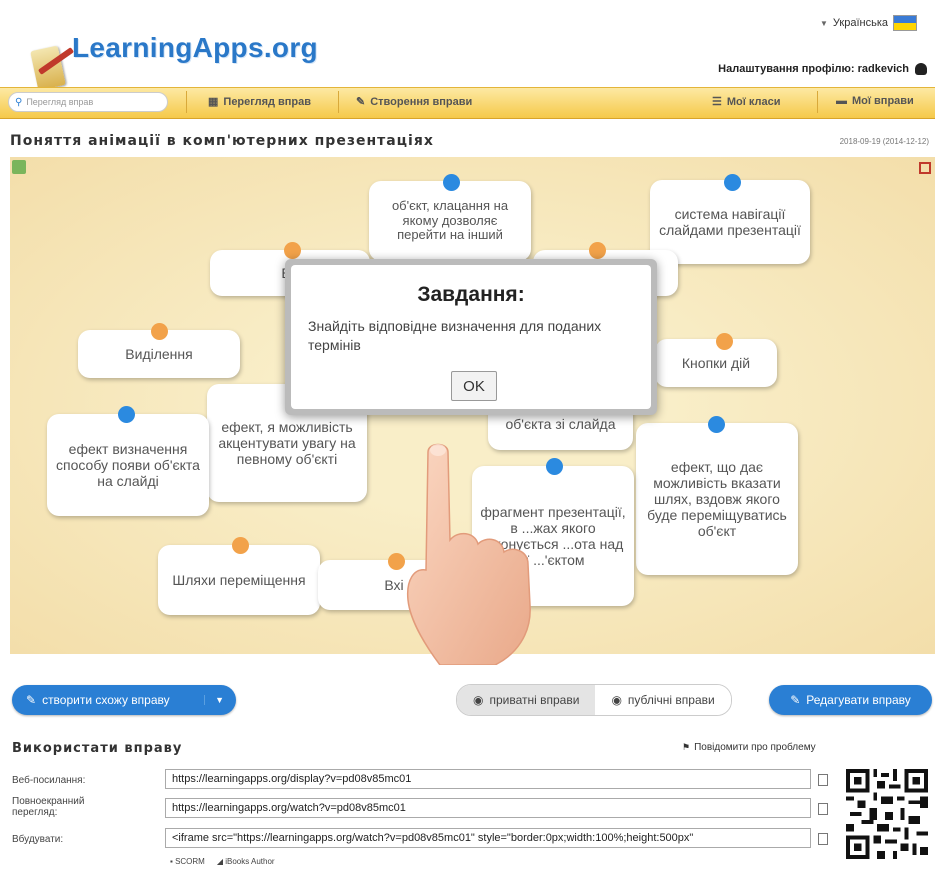 Image resolution: width=935 pixels, height=870 pixels. I want to click on date-created: (2014-12-12), so click(905, 141).